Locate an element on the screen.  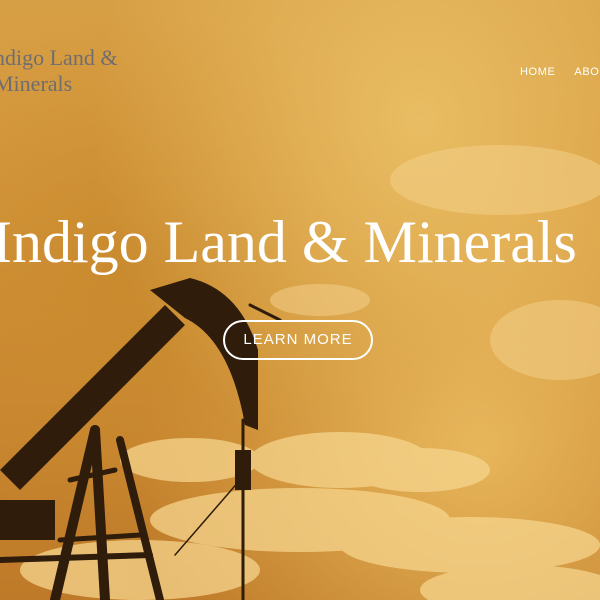
nav-about: ABOU is located at coordinates (587, 72).